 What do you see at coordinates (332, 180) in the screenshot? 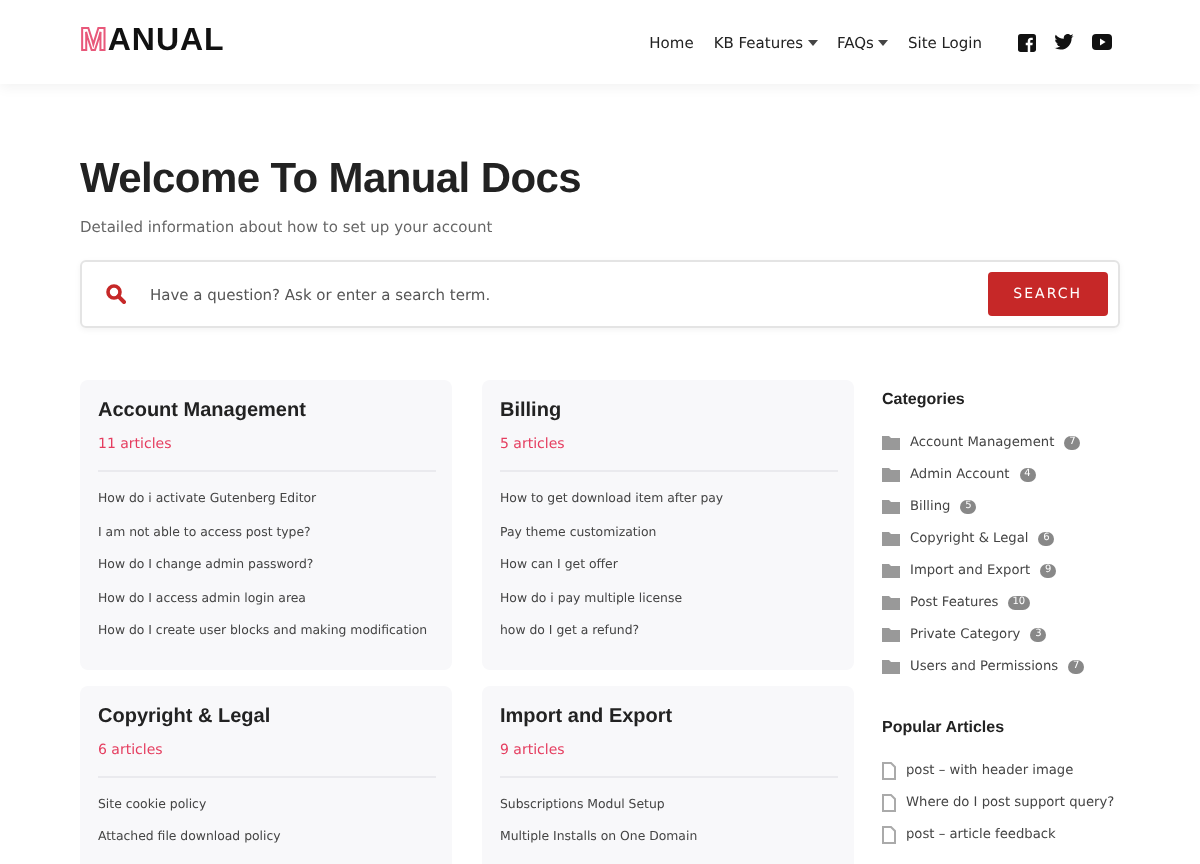
I see `page-title: Welcome To Manual Docs` at bounding box center [332, 180].